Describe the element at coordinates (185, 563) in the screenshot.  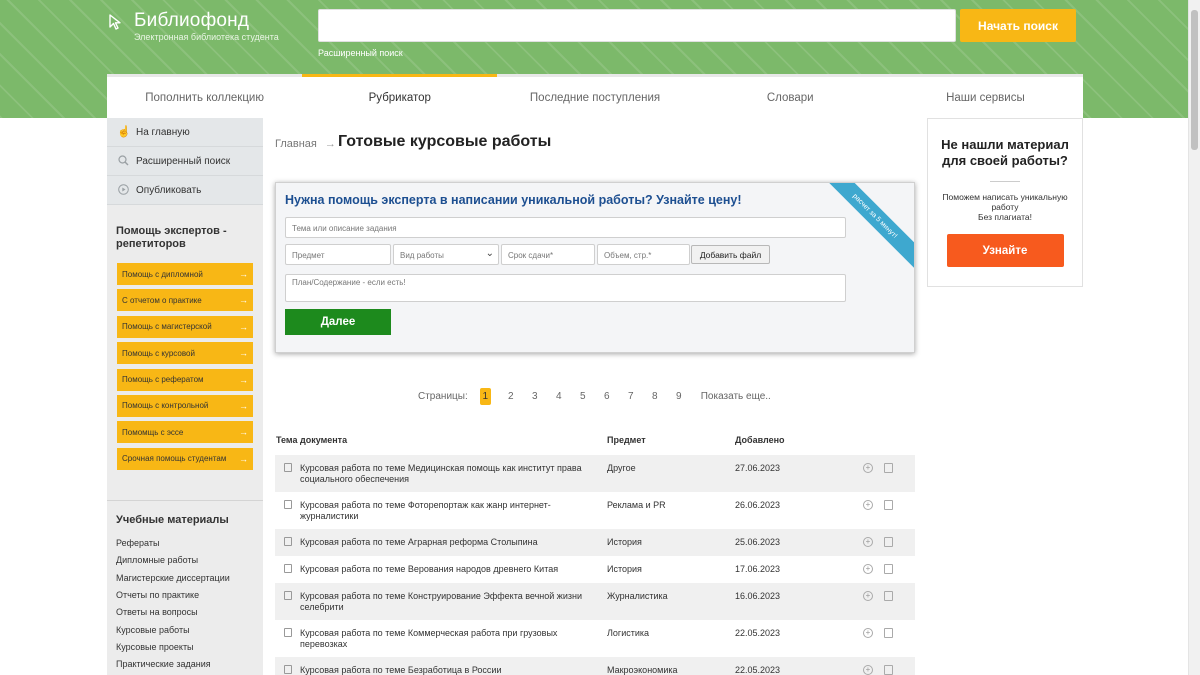
I see `material-link: Дипломные работы` at that location.